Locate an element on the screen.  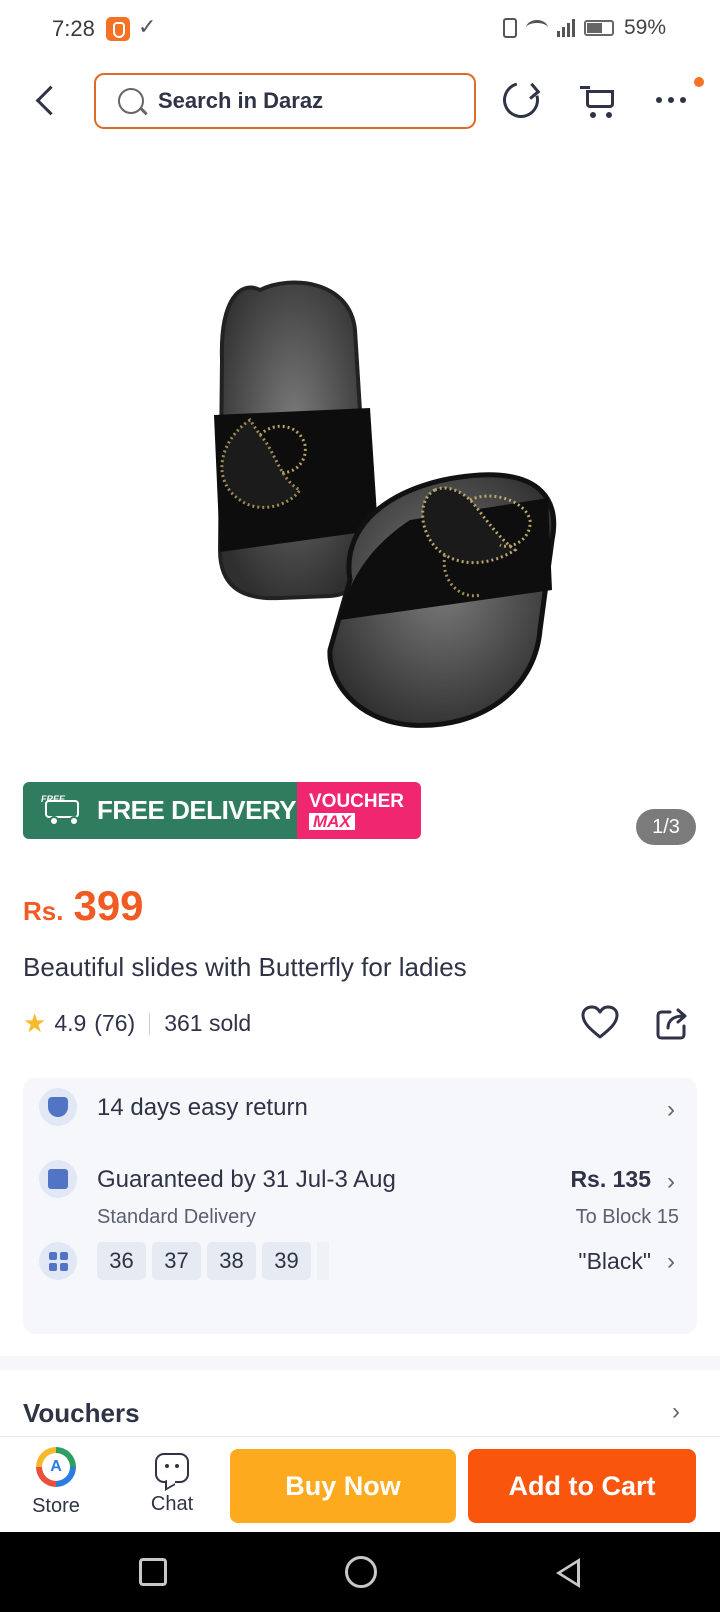
size-chip-39: 39 is located at coordinates (286, 1261).